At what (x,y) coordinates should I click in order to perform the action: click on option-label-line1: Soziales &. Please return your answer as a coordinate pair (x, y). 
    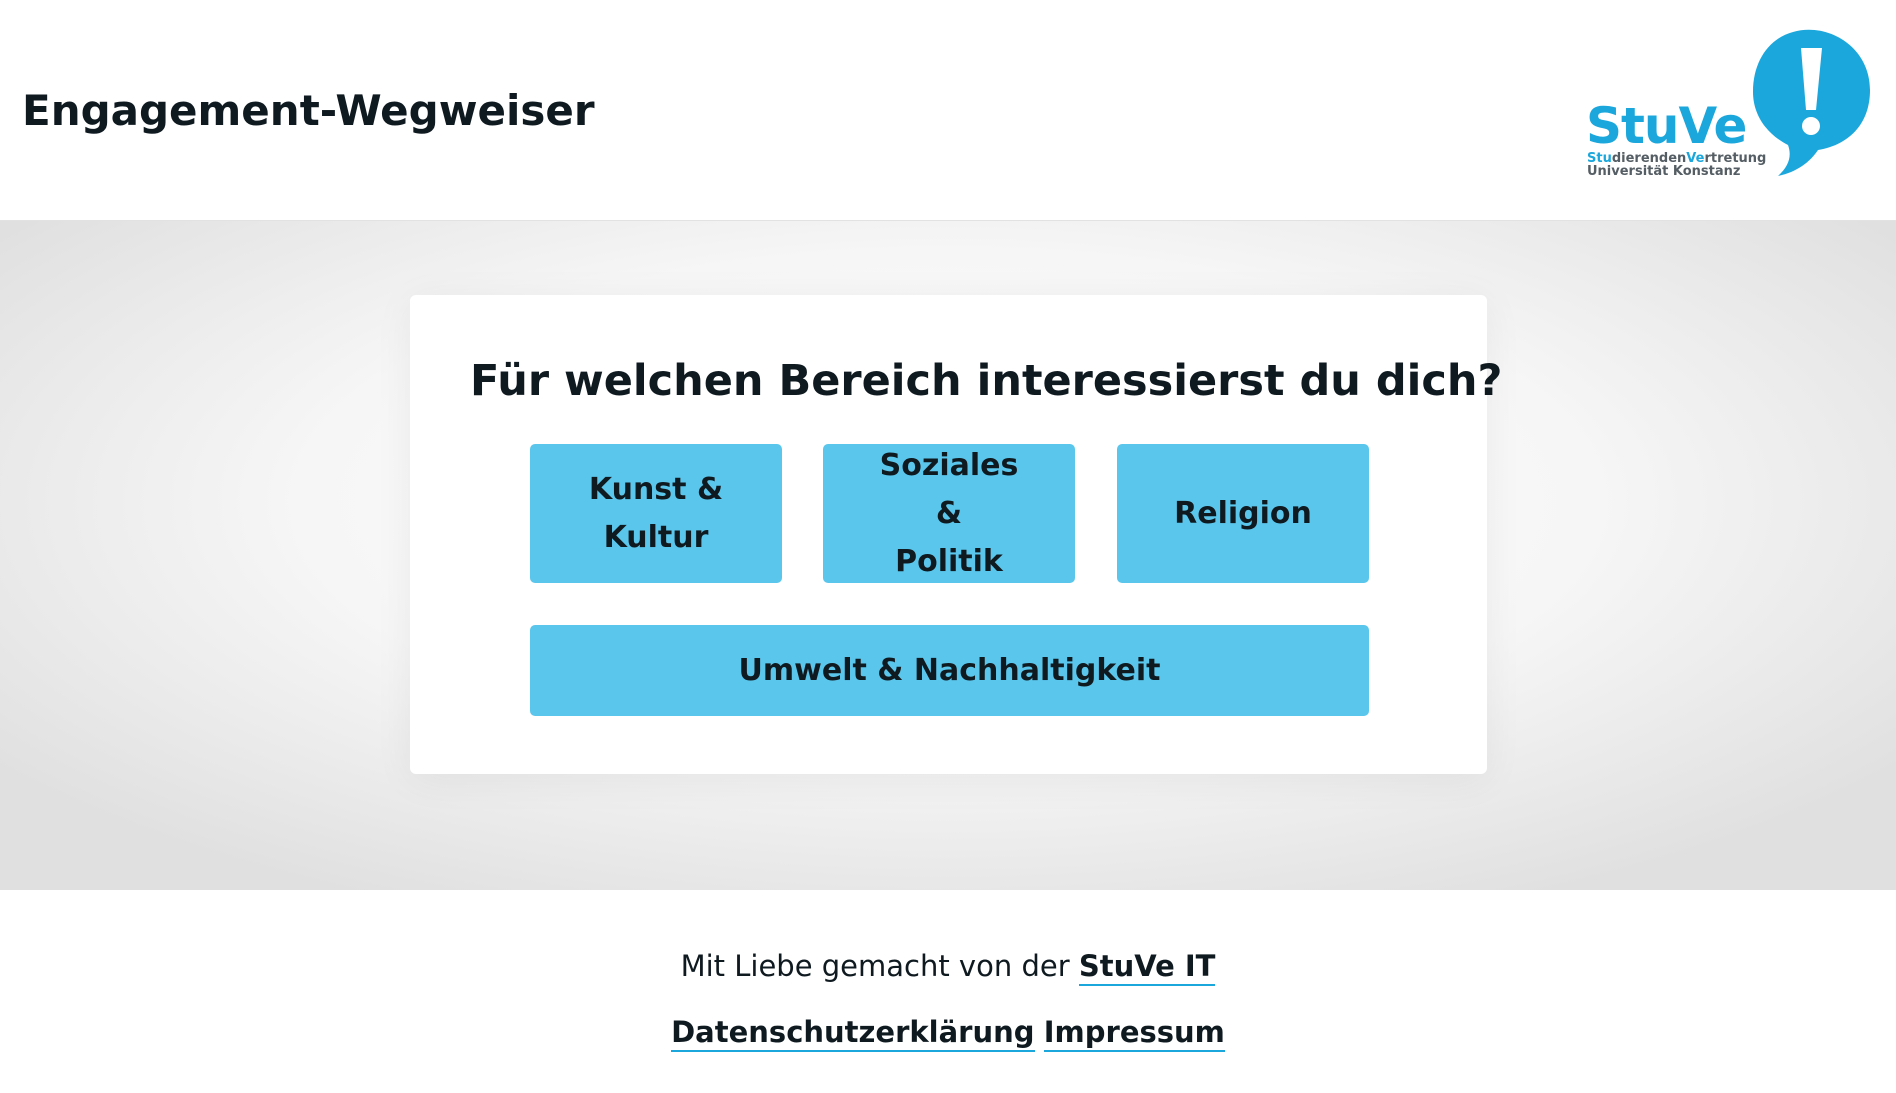
    Looking at the image, I should click on (949, 489).